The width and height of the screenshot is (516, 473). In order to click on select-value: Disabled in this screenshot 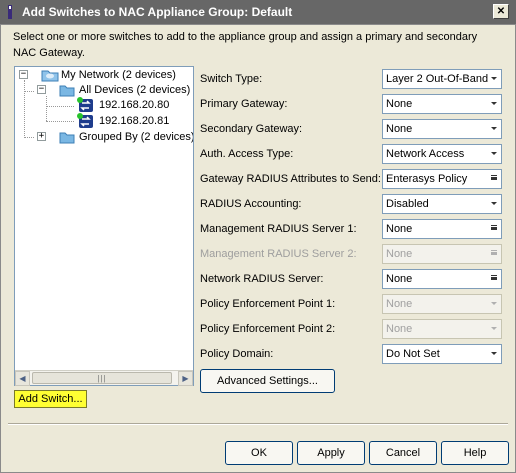, I will do `click(407, 204)`.